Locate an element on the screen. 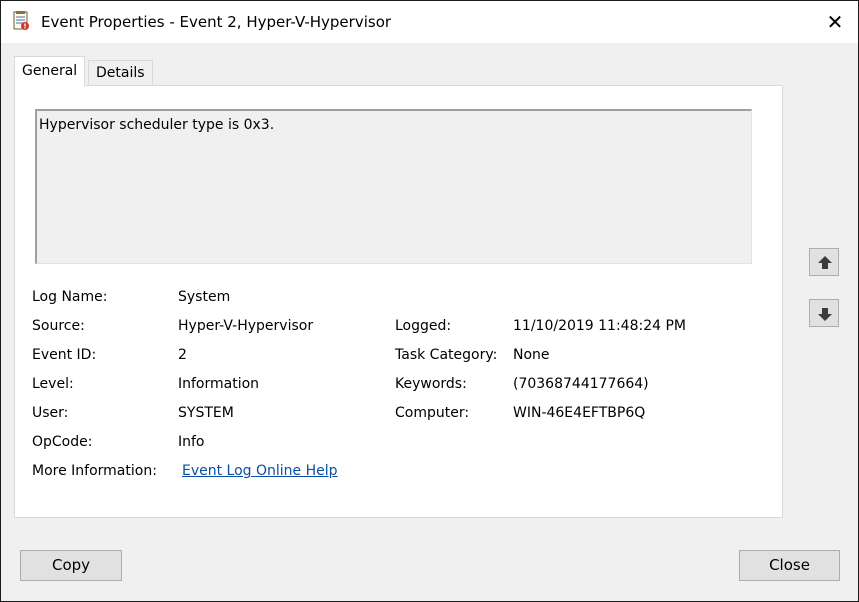 The image size is (859, 602). event-id-label: Event ID: is located at coordinates (64, 355).